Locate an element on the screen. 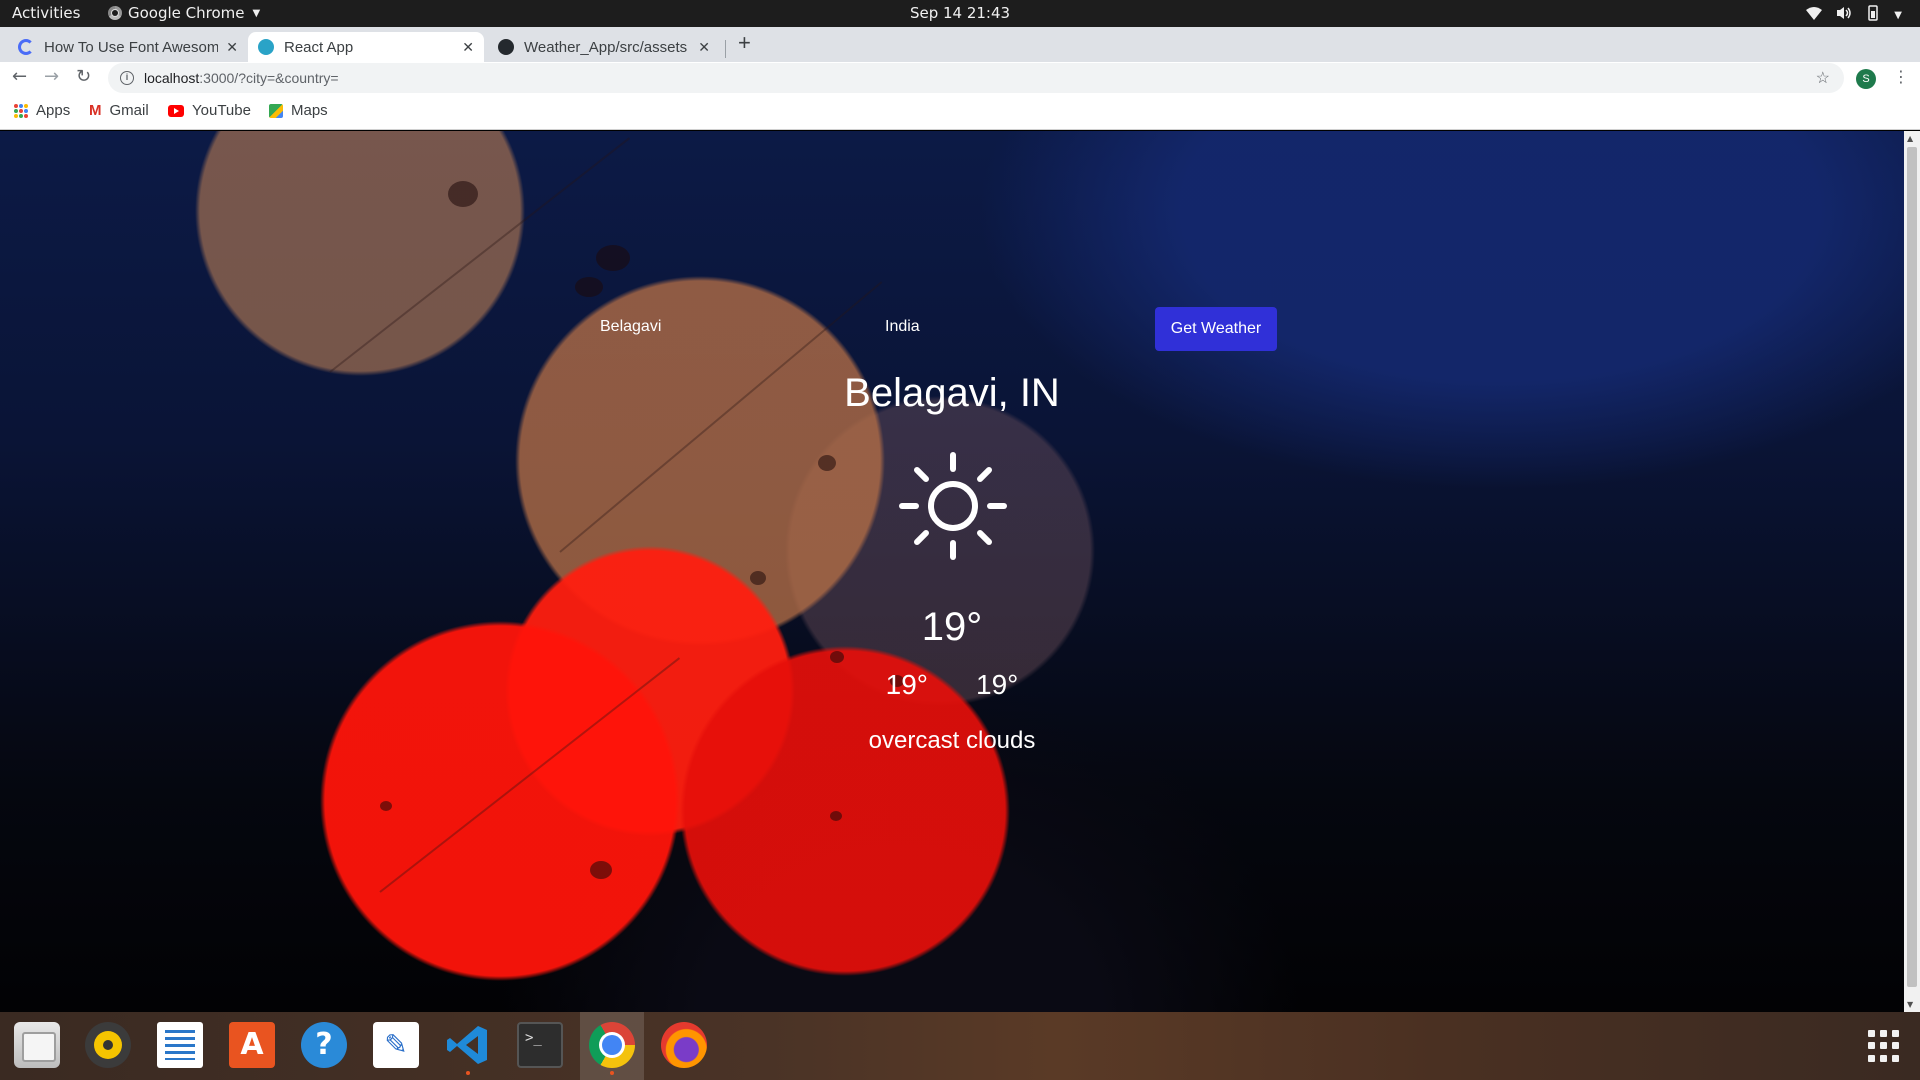 The height and width of the screenshot is (1080, 1920). info-icon: i is located at coordinates (127, 78).